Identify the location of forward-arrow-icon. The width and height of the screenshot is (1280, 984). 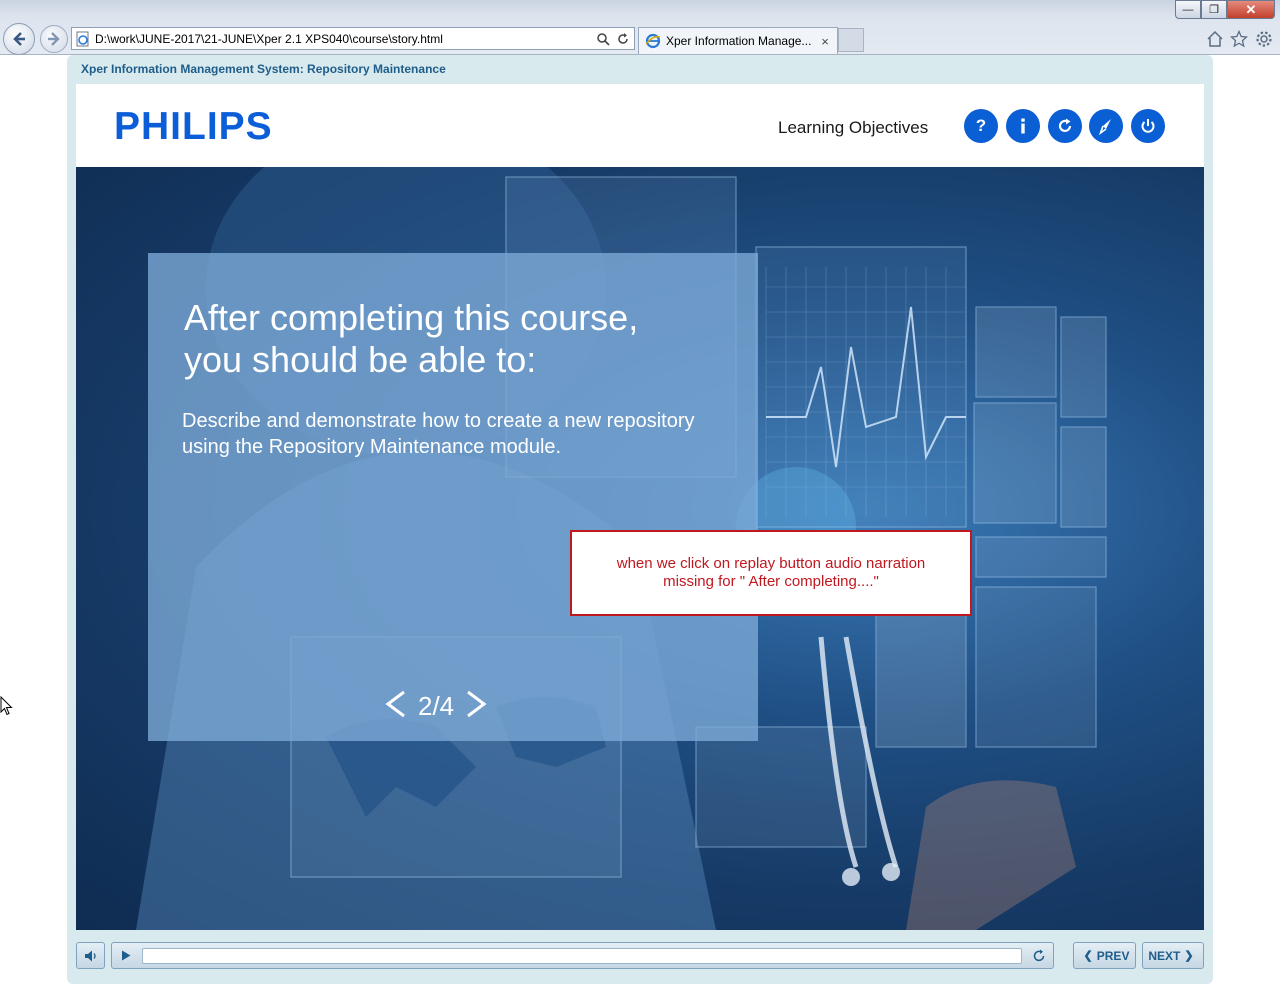
(54, 39).